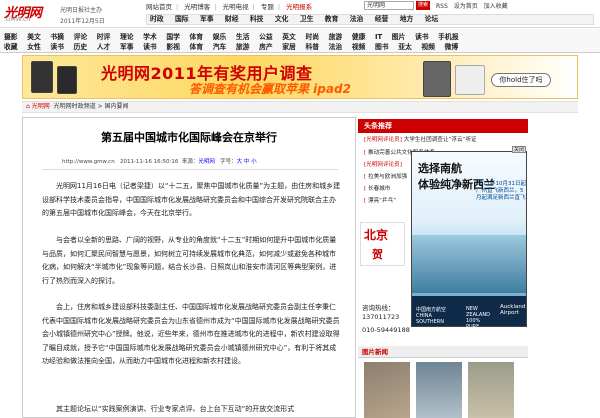 The height and width of the screenshot is (418, 600). Describe the element at coordinates (190, 162) in the screenshot. I see `source-label: 来源：` at that location.